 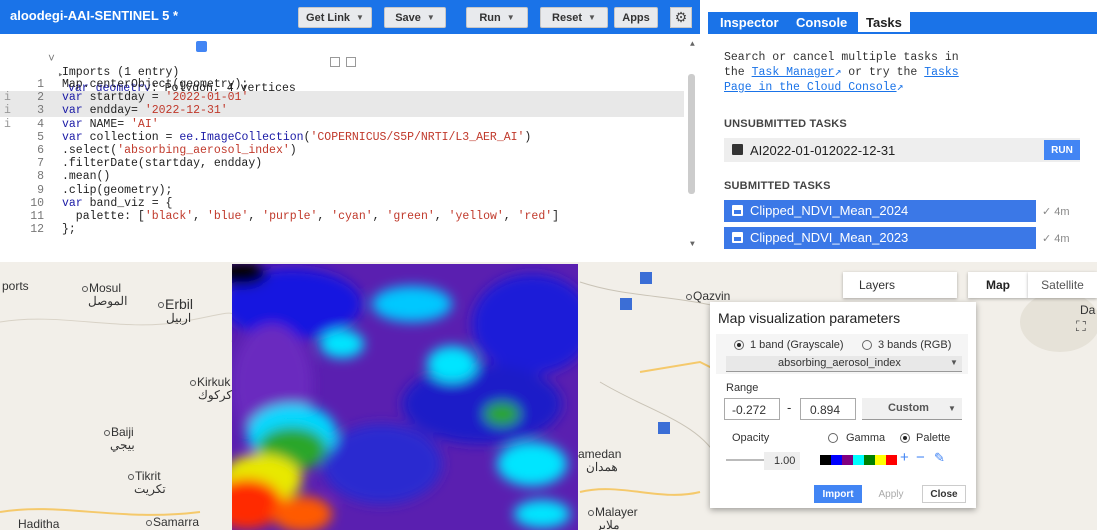 What do you see at coordinates (904, 457) in the screenshot?
I see `add-color-icon: +` at bounding box center [904, 457].